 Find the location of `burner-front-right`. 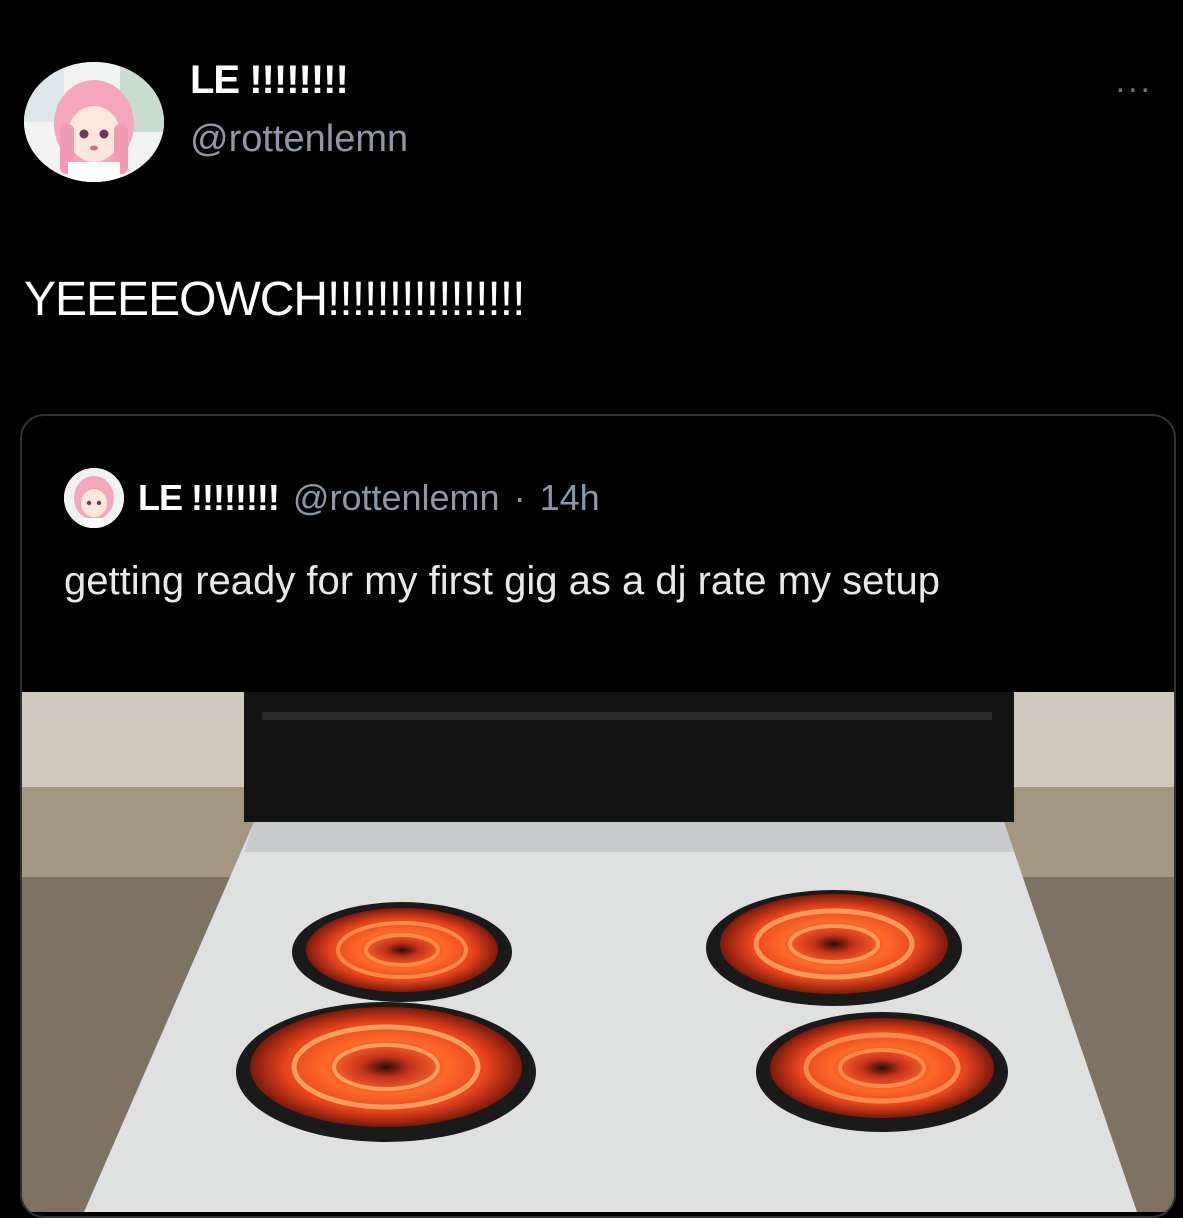

burner-front-right is located at coordinates (882, 1072).